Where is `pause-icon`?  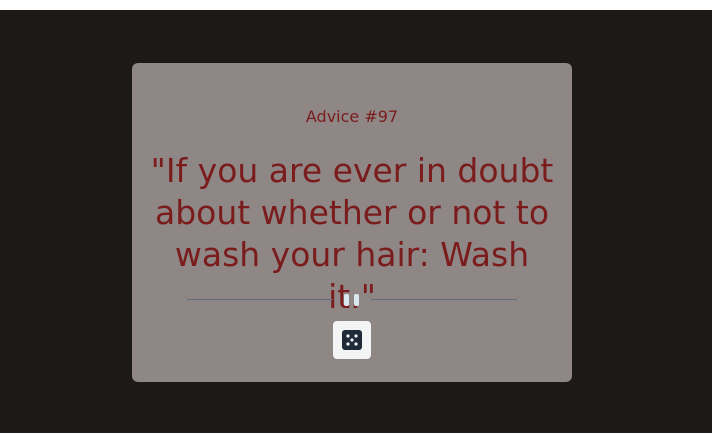
pause-icon is located at coordinates (352, 300).